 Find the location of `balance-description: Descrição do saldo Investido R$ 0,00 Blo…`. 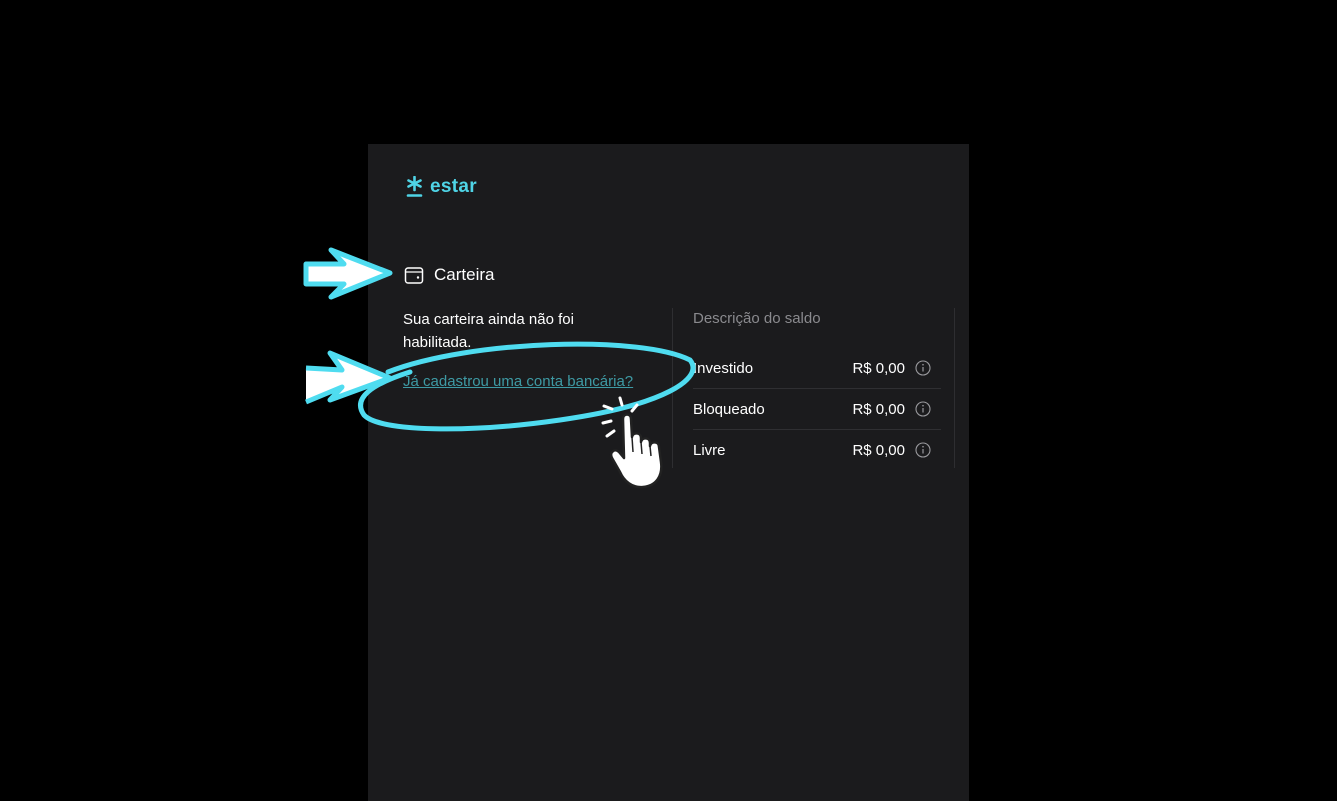

balance-description: Descrição do saldo Investido R$ 0,00 Blo… is located at coordinates (817, 389).